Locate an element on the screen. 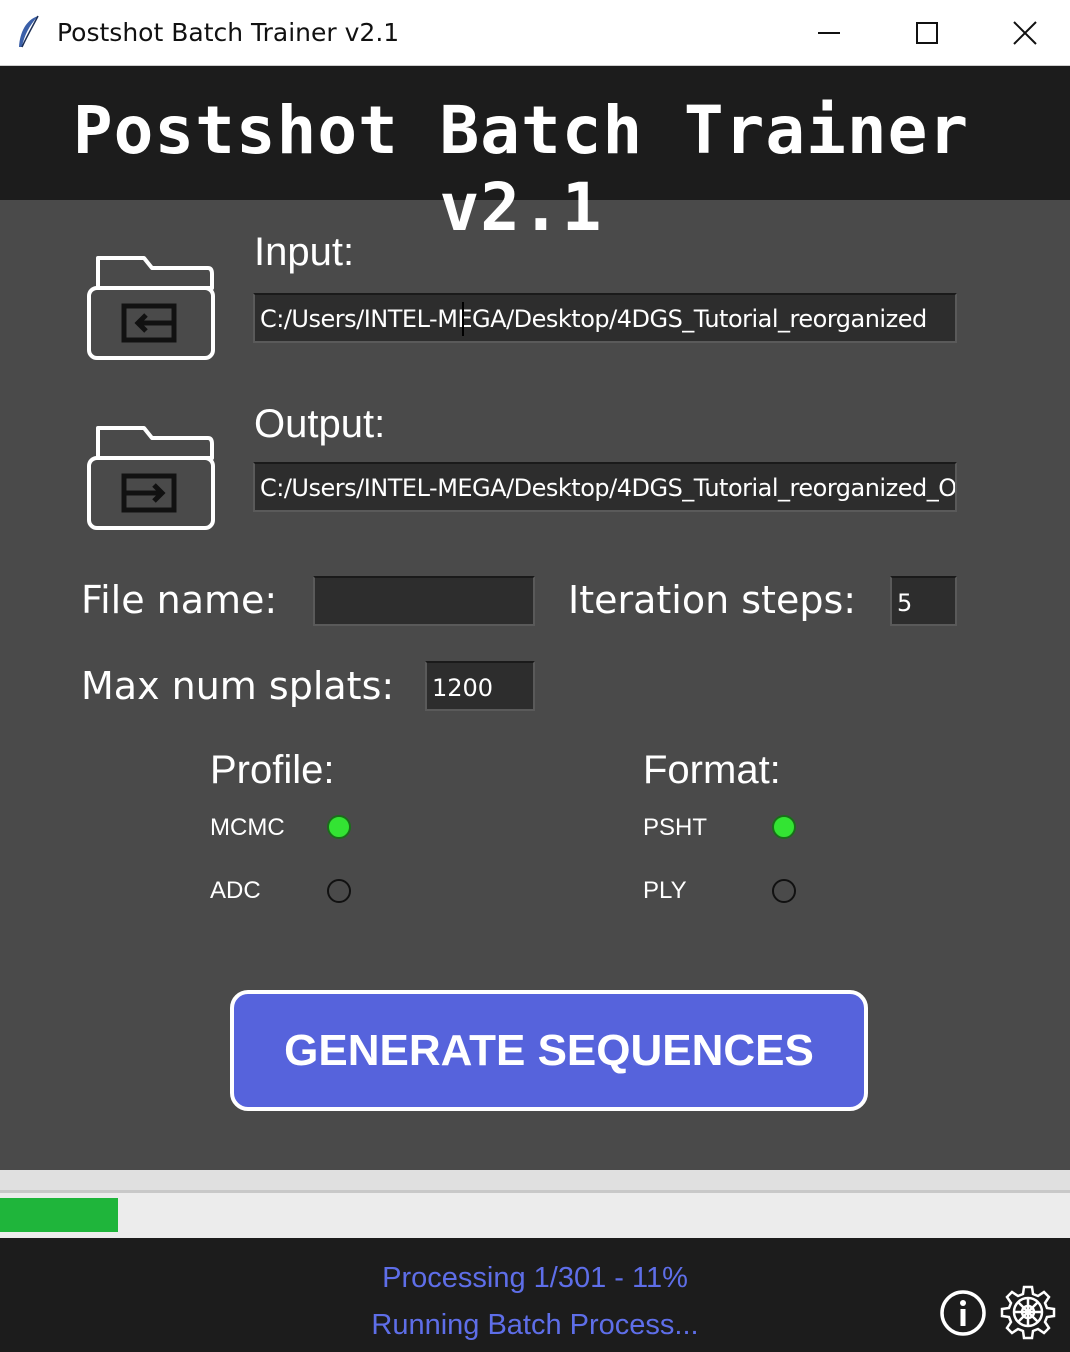 This screenshot has height=1352, width=1070. folder-export-icon is located at coordinates (151, 473).